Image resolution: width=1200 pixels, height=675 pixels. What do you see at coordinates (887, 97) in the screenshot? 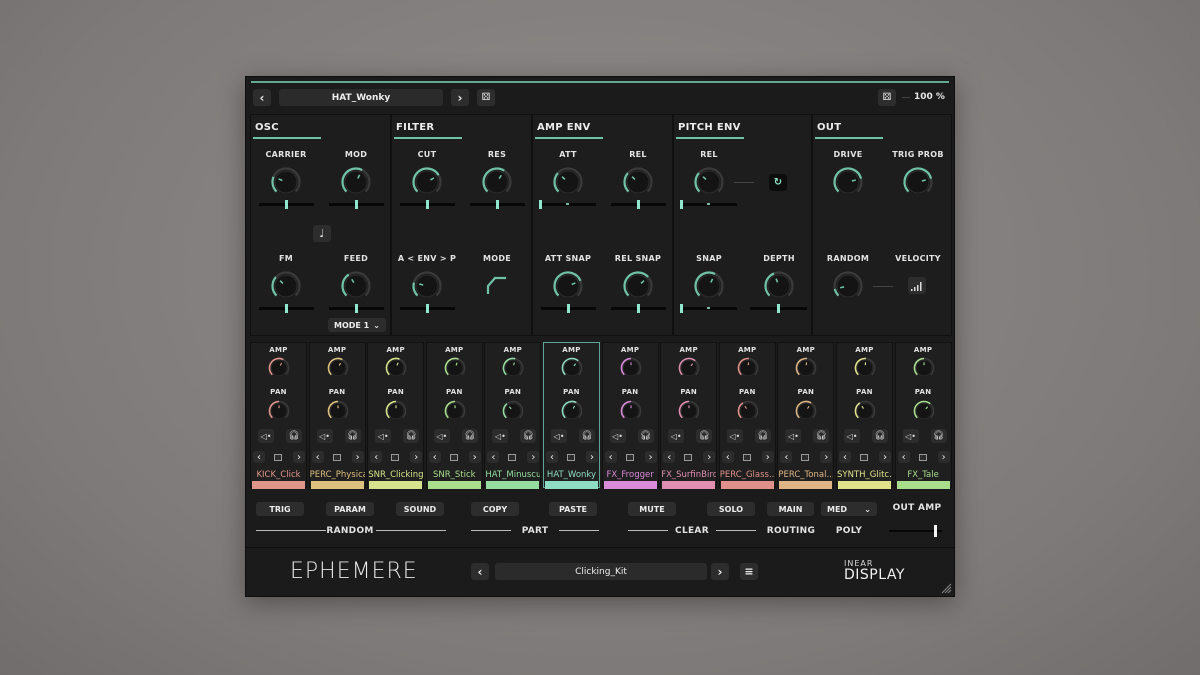
I see `randomize-all-button: ⚄` at bounding box center [887, 97].